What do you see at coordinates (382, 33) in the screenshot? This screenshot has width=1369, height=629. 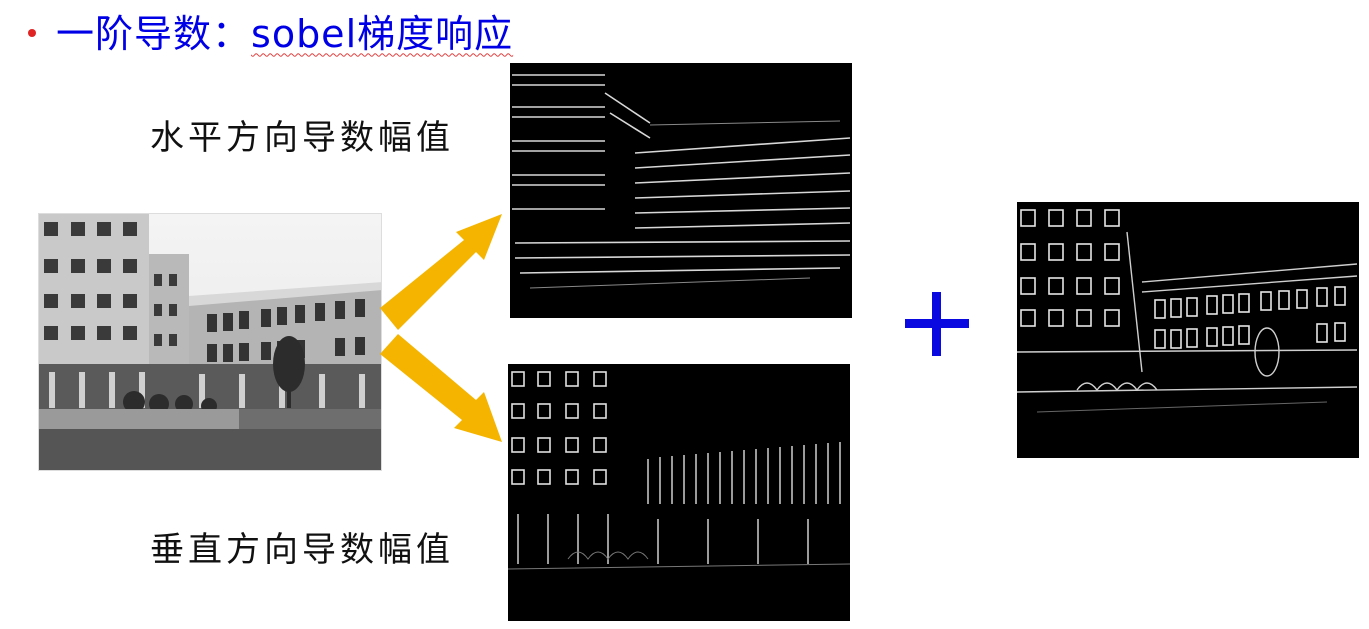 I see `title-keyword: sobel梯度响应` at bounding box center [382, 33].